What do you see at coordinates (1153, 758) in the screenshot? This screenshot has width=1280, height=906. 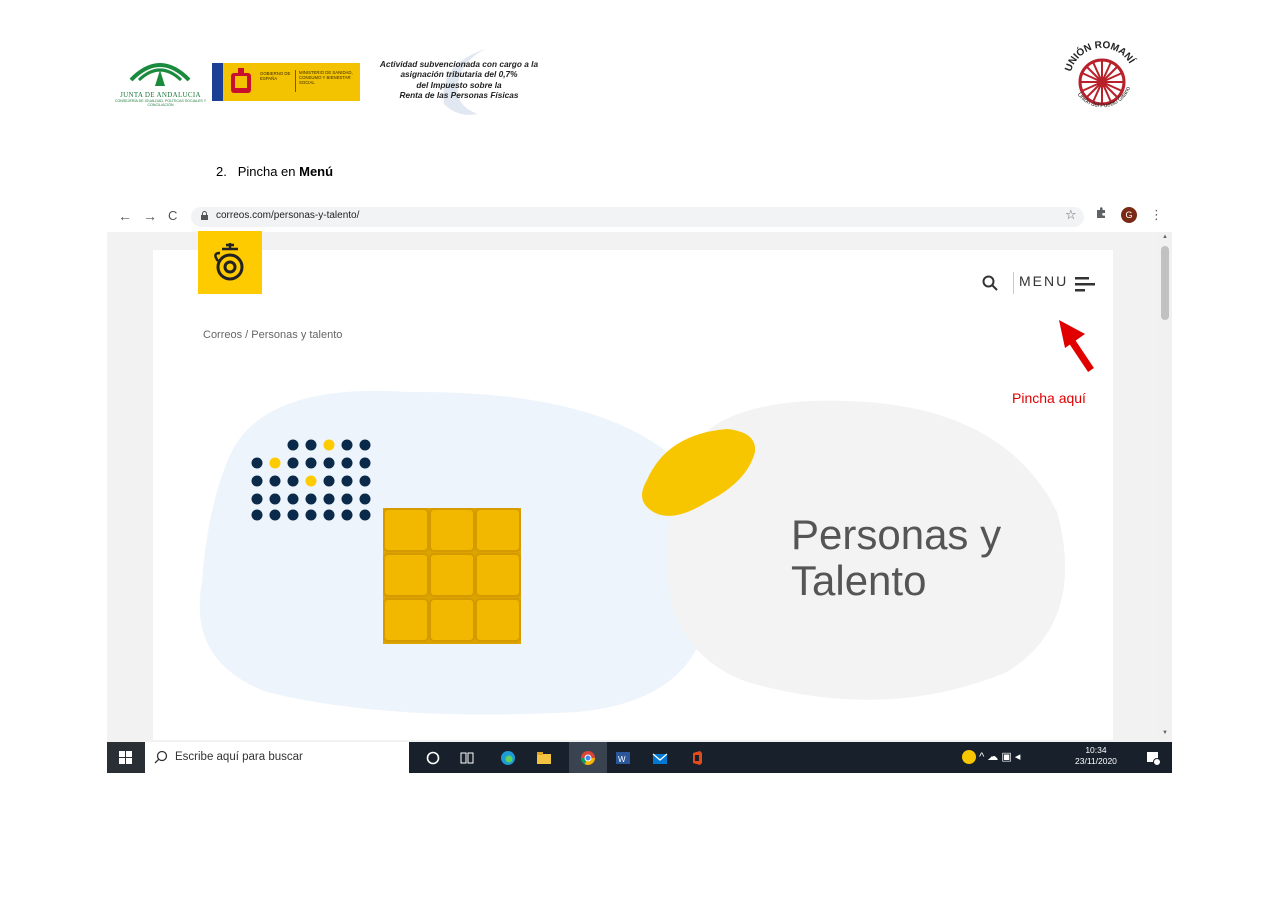 I see `notifications-icon` at bounding box center [1153, 758].